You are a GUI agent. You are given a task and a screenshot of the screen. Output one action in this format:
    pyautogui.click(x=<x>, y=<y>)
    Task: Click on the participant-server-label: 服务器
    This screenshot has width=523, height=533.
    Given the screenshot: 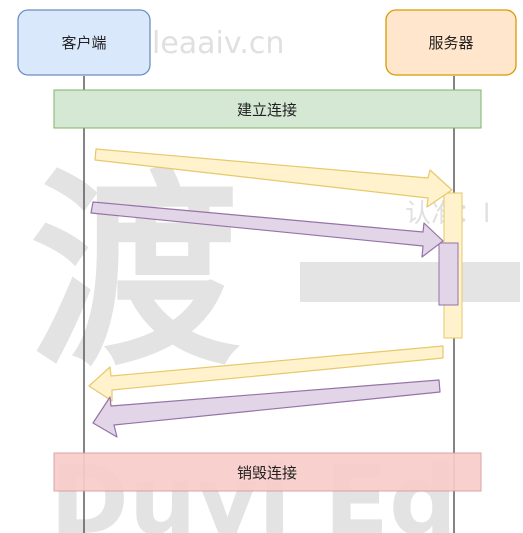 What is the action you would take?
    pyautogui.click(x=450, y=43)
    